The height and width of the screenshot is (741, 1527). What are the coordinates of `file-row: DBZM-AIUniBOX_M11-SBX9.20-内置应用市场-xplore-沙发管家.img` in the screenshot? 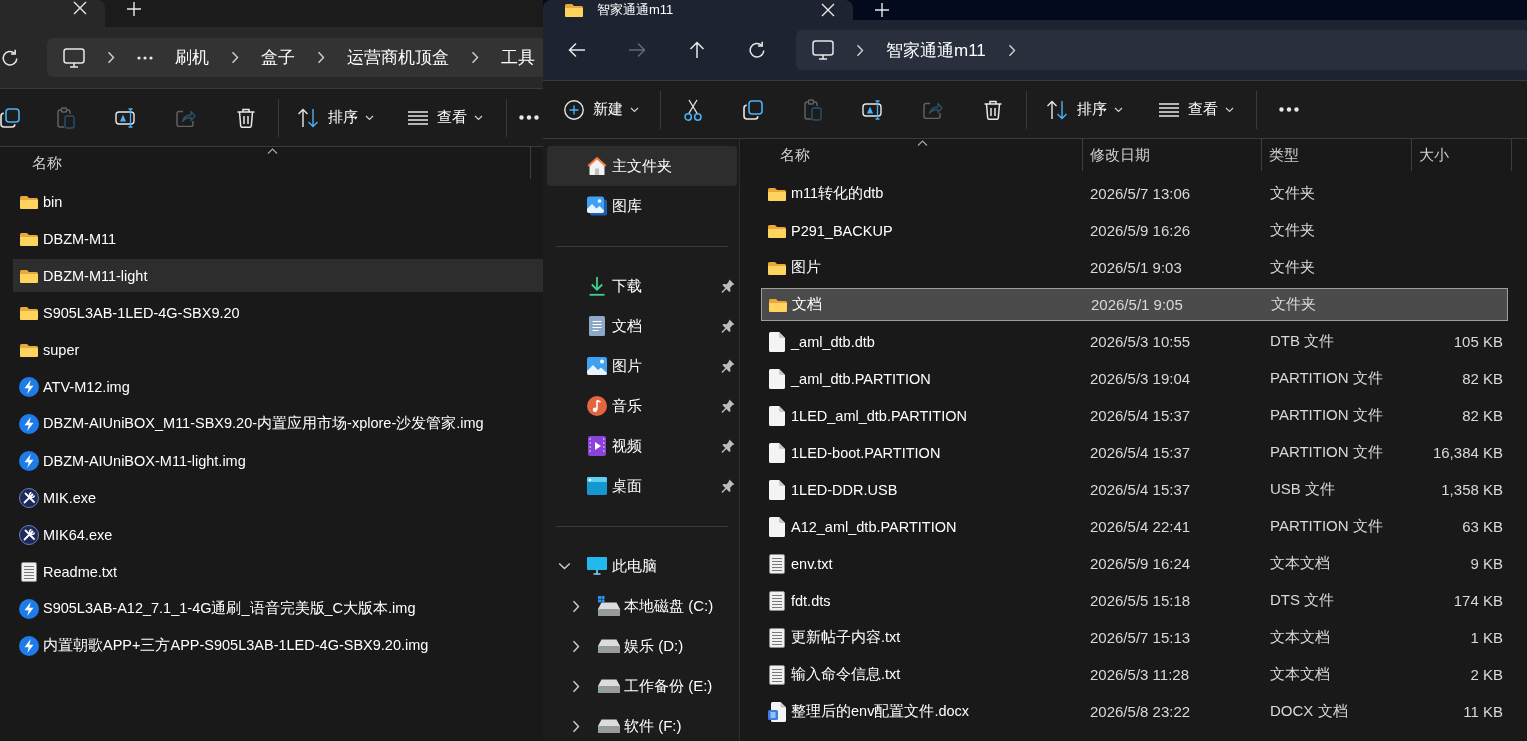 It's located at (278, 423).